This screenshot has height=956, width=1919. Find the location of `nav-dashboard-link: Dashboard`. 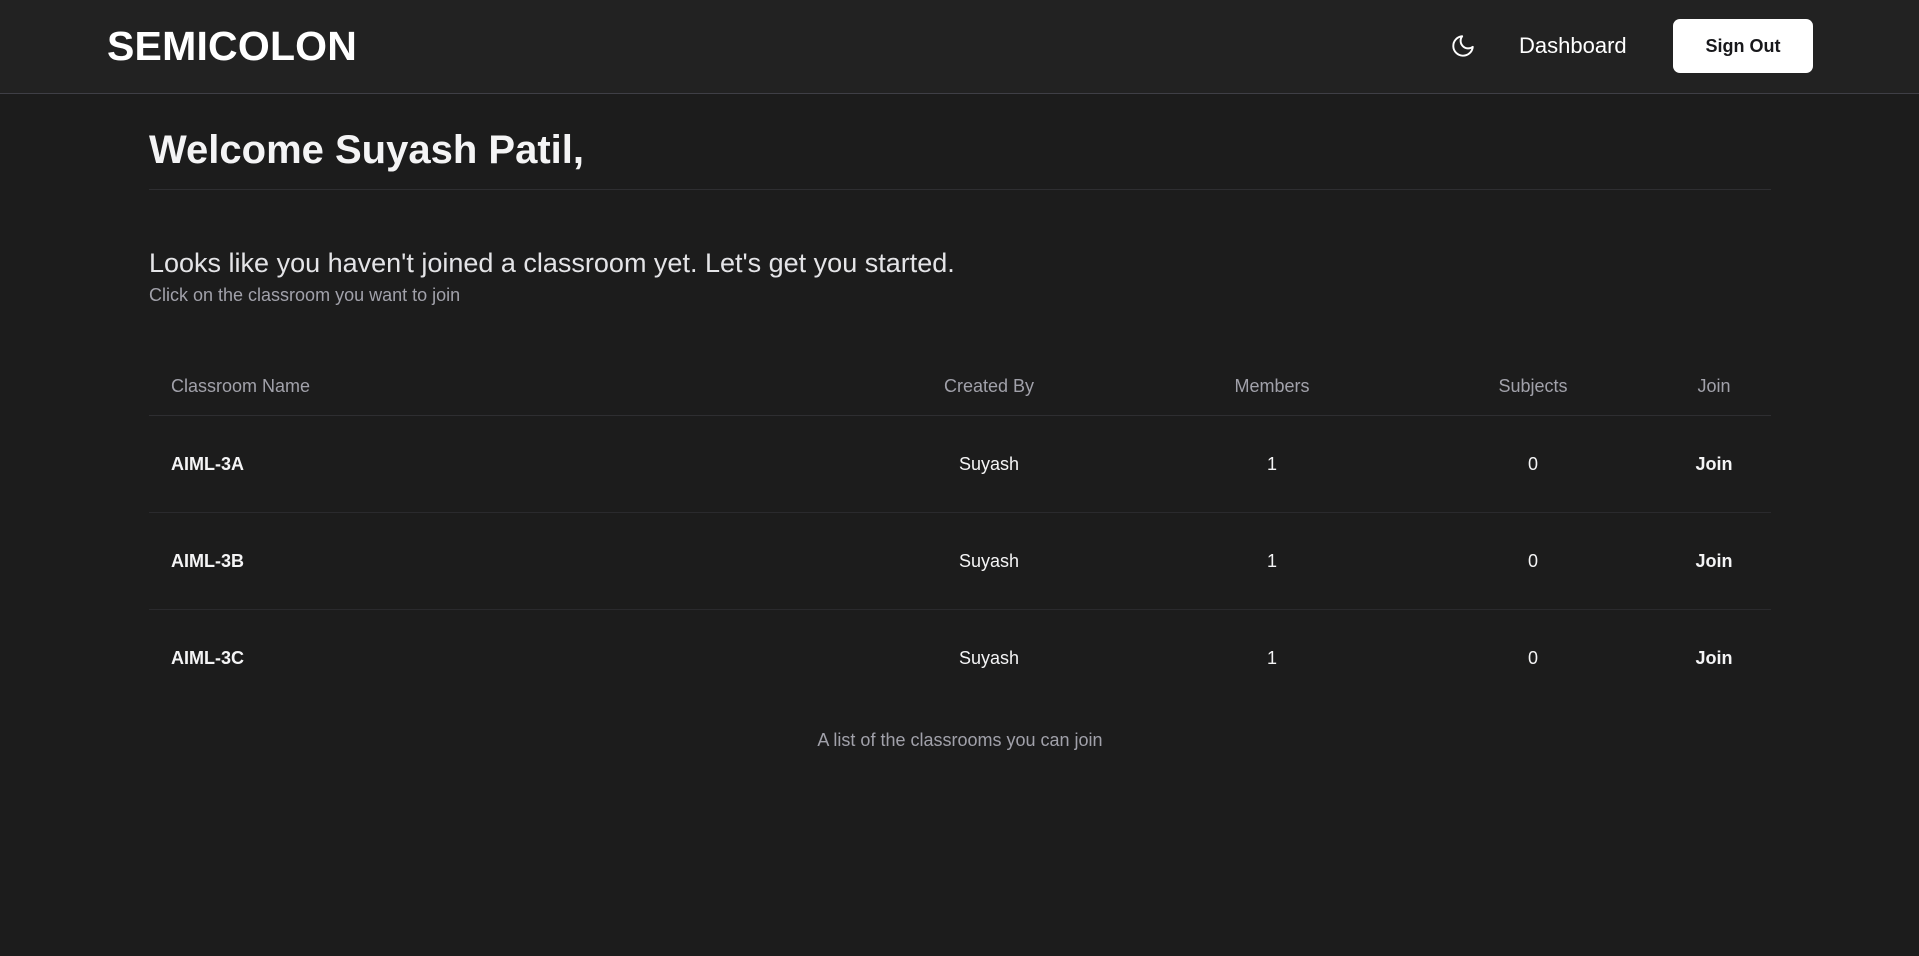

nav-dashboard-link: Dashboard is located at coordinates (1573, 46).